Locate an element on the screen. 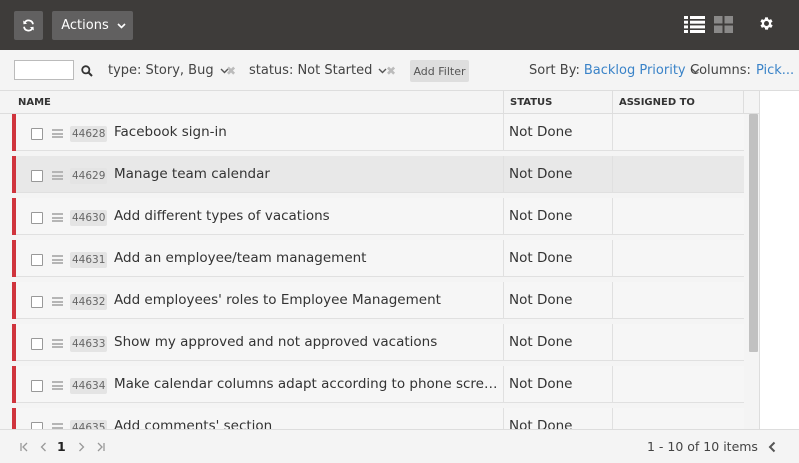 The image size is (799, 463). search-input is located at coordinates (44, 70).